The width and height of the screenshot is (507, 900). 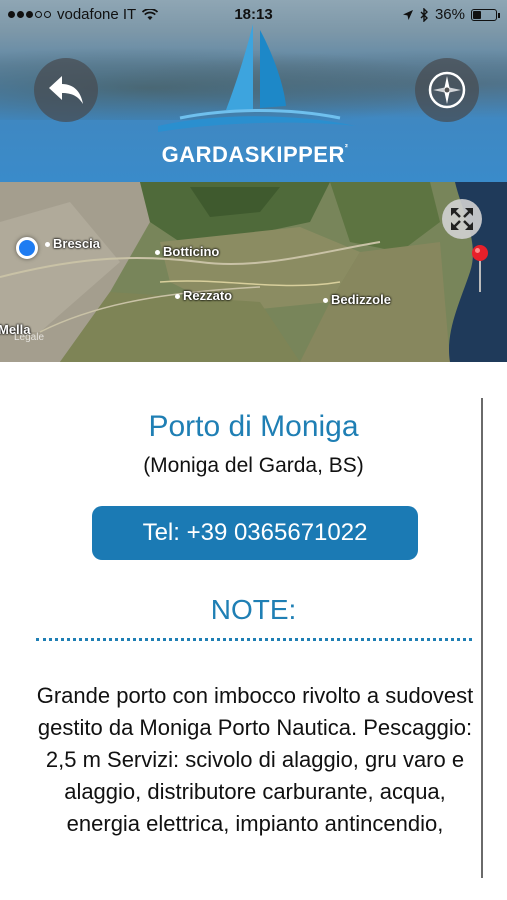 I want to click on location-arrow-icon, so click(x=407, y=14).